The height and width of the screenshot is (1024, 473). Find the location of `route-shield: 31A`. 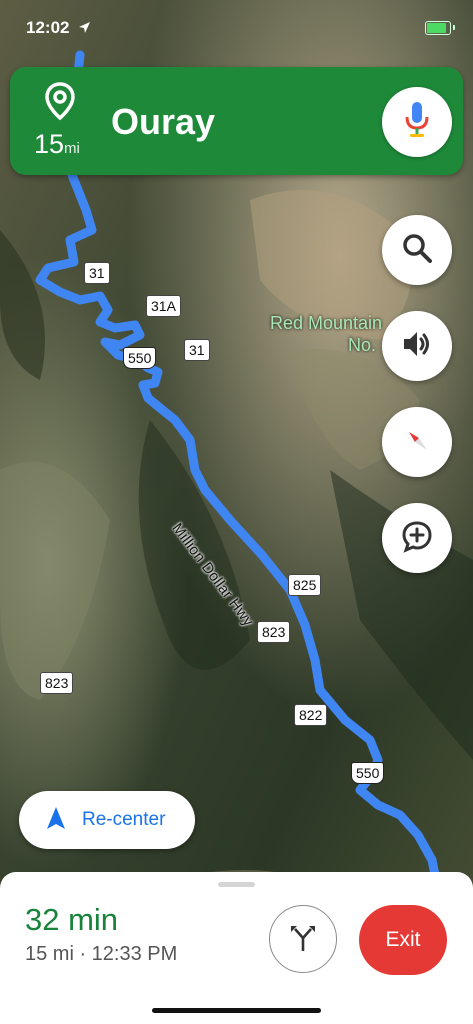

route-shield: 31A is located at coordinates (163, 306).